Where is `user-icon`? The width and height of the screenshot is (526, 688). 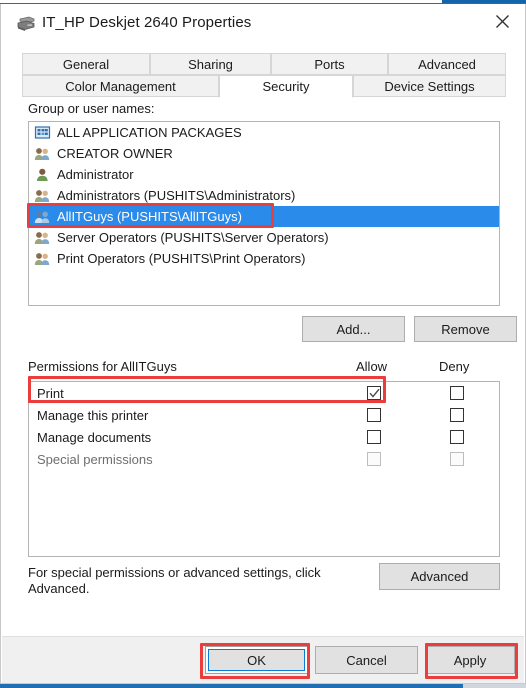 user-icon is located at coordinates (42, 175).